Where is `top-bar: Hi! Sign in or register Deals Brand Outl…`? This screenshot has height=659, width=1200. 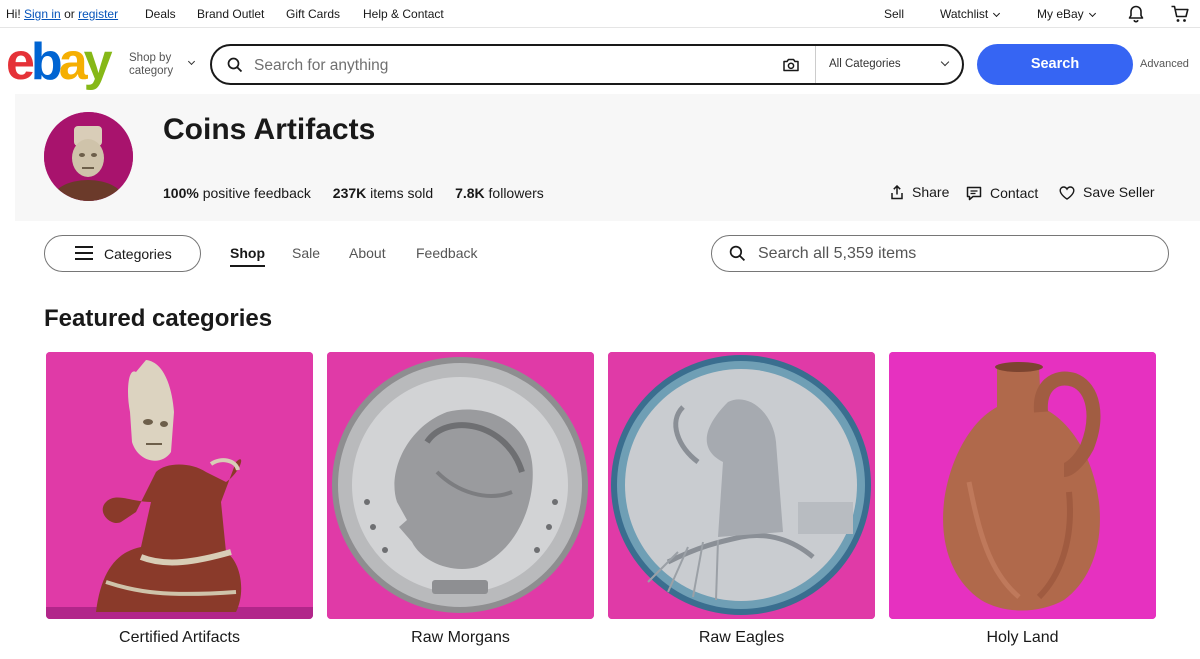
top-bar: Hi! Sign in or register Deals Brand Outl… is located at coordinates (600, 14).